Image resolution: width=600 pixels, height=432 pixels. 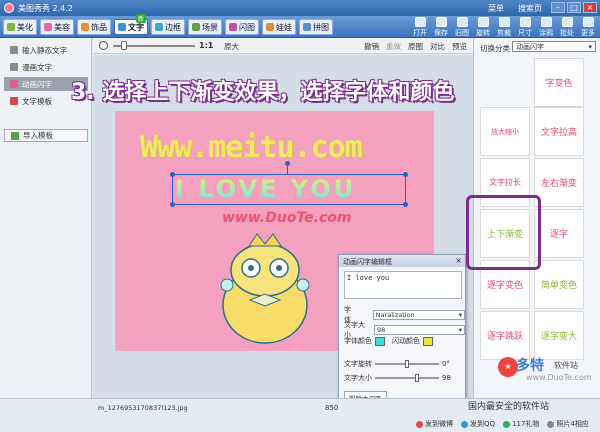 I want to click on duote-url: www.DuoTe.com, so click(x=559, y=377).